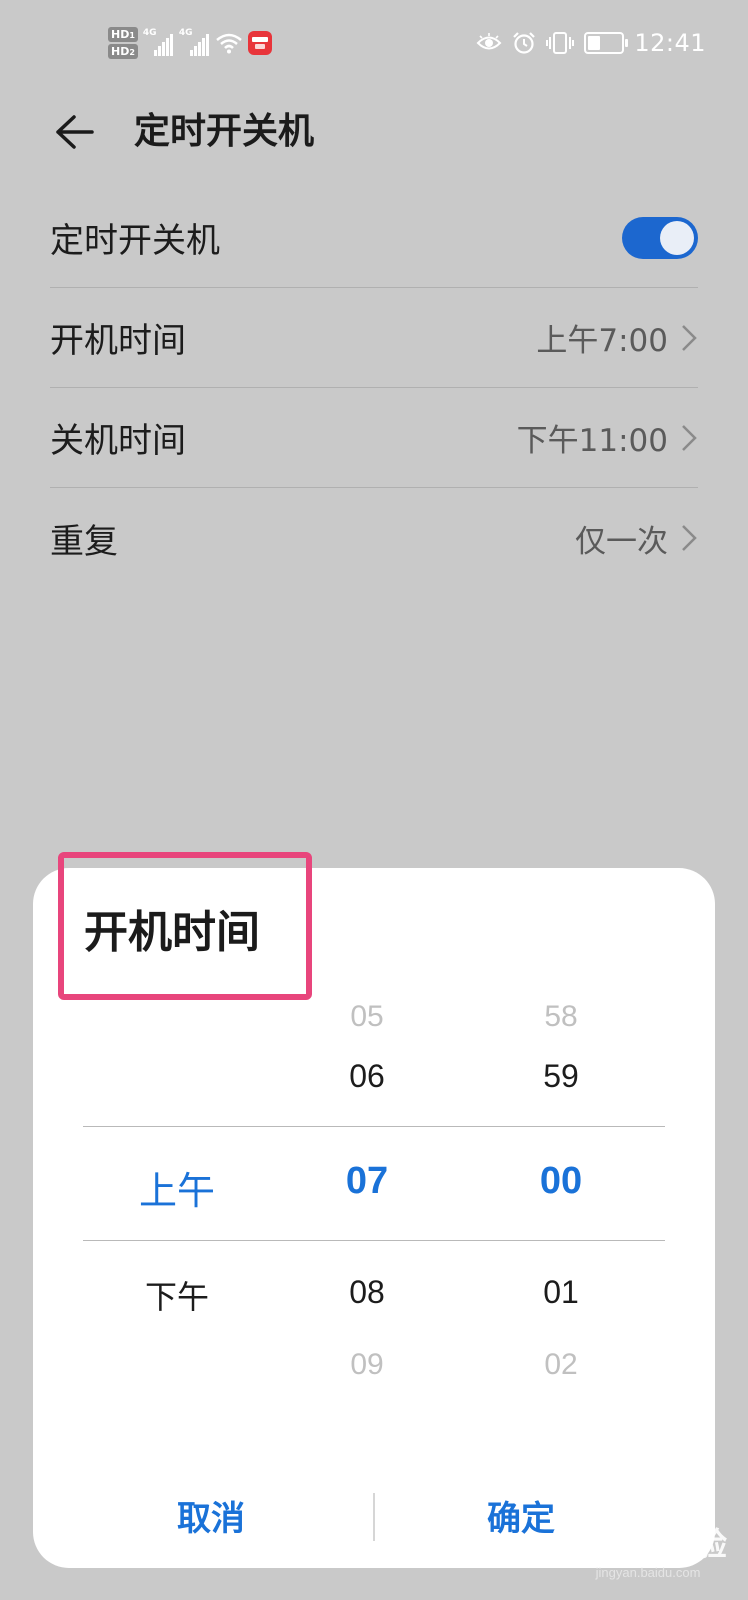 This screenshot has width=748, height=1600. I want to click on hour-far-prev: 05, so click(367, 1017).